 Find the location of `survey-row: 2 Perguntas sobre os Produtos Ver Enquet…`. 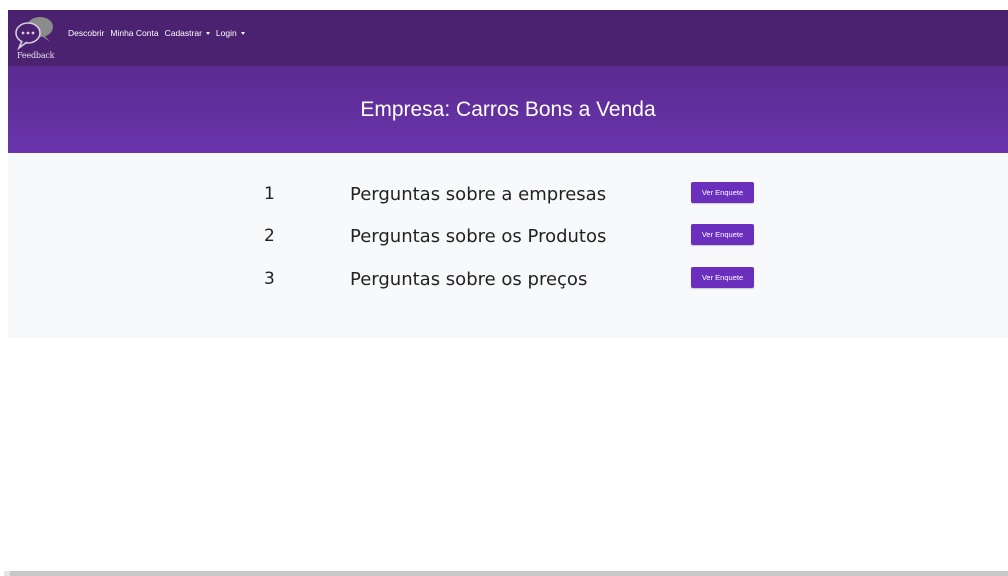

survey-row: 2 Perguntas sobre os Produtos Ver Enquet… is located at coordinates (508, 237).